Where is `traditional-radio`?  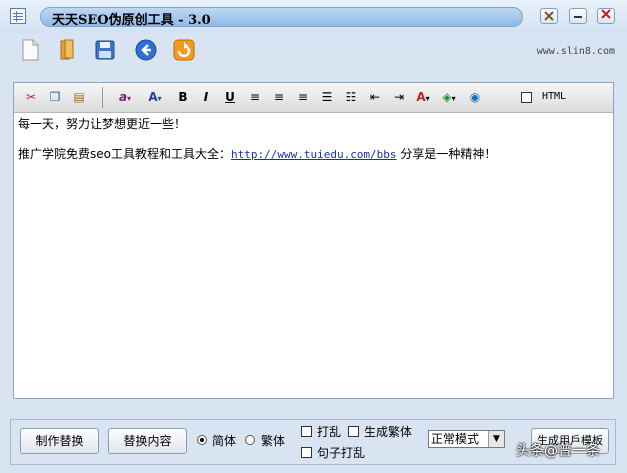 traditional-radio is located at coordinates (250, 440).